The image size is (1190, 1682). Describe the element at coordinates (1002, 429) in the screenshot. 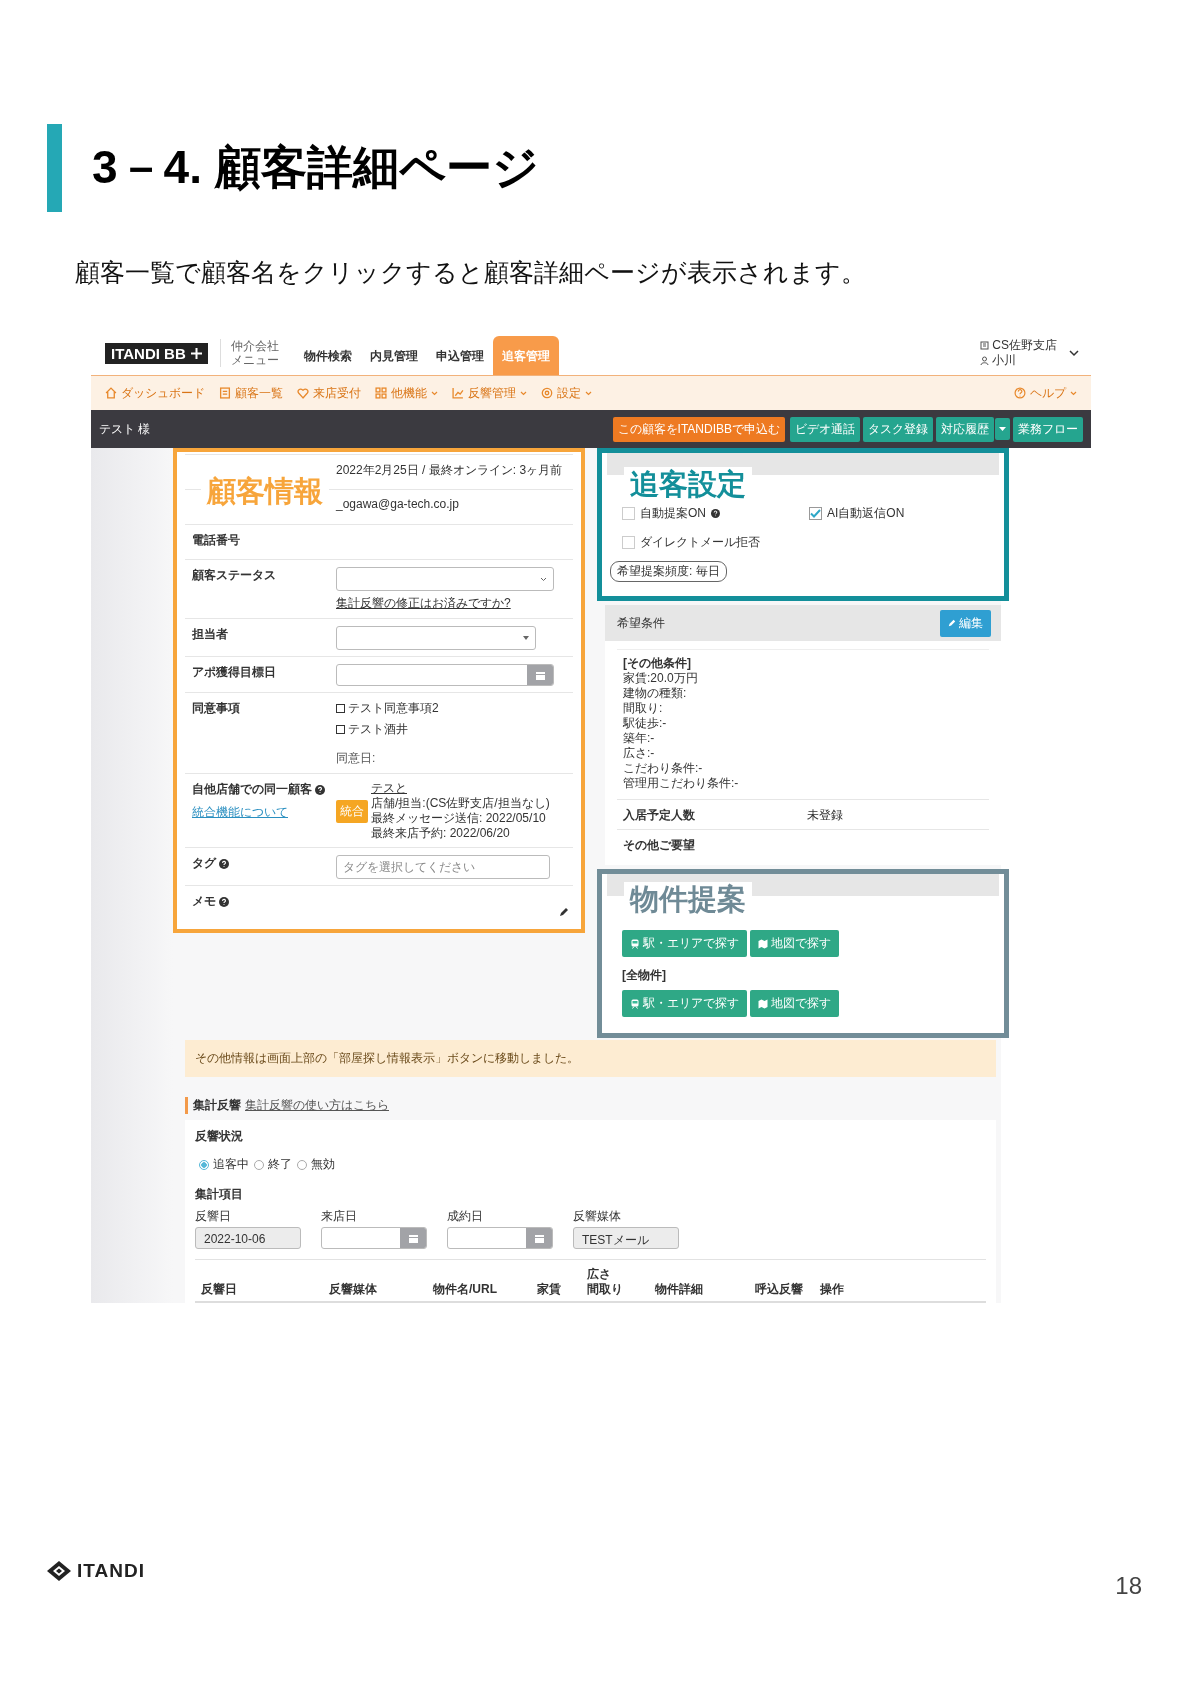

I see `dropdown-button` at that location.